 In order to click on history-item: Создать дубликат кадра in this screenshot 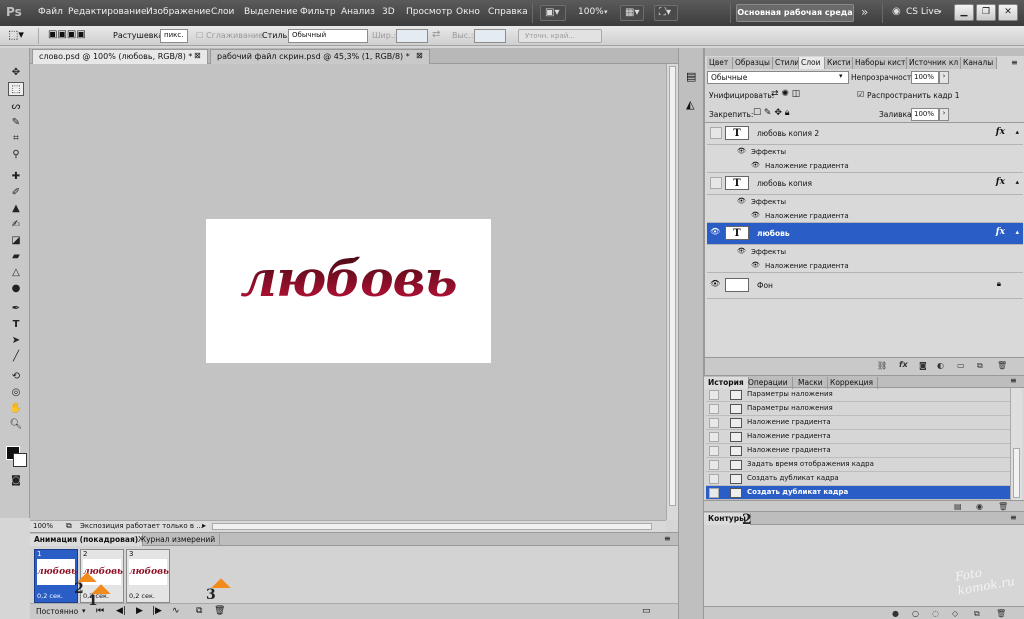, I will do `click(858, 479)`.